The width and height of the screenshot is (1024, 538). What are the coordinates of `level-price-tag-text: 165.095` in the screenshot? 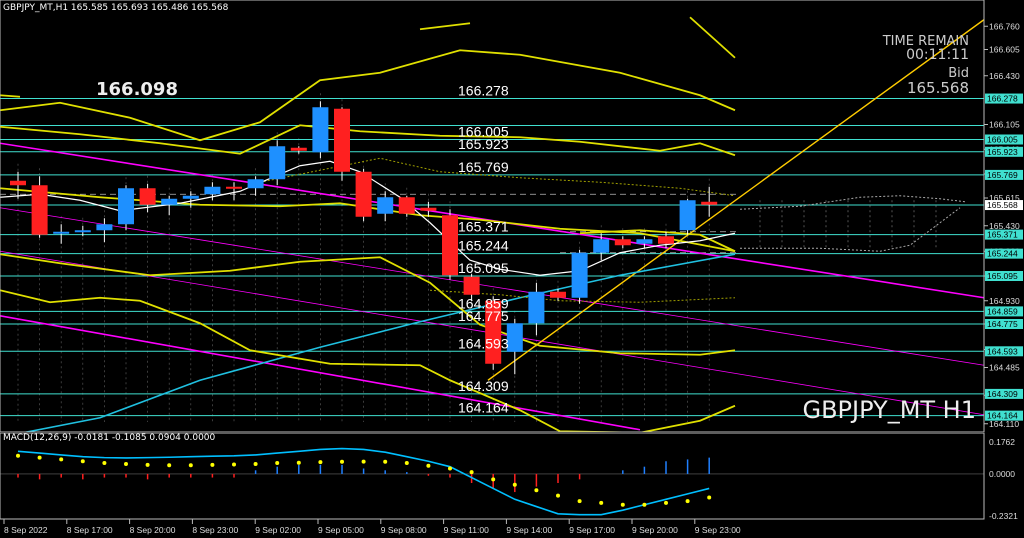 It's located at (1002, 276).